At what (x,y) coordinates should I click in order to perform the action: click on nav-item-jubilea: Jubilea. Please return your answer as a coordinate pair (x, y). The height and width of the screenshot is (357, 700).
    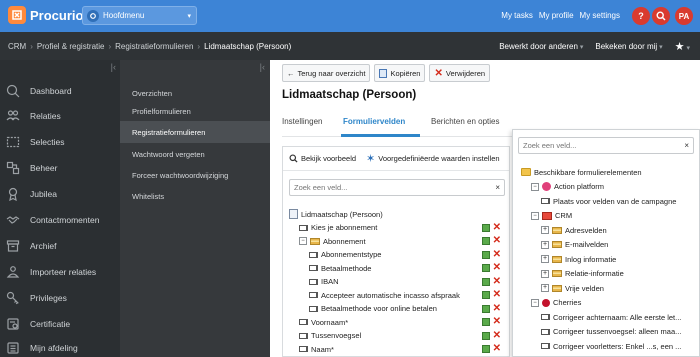
    Looking at the image, I should click on (60, 194).